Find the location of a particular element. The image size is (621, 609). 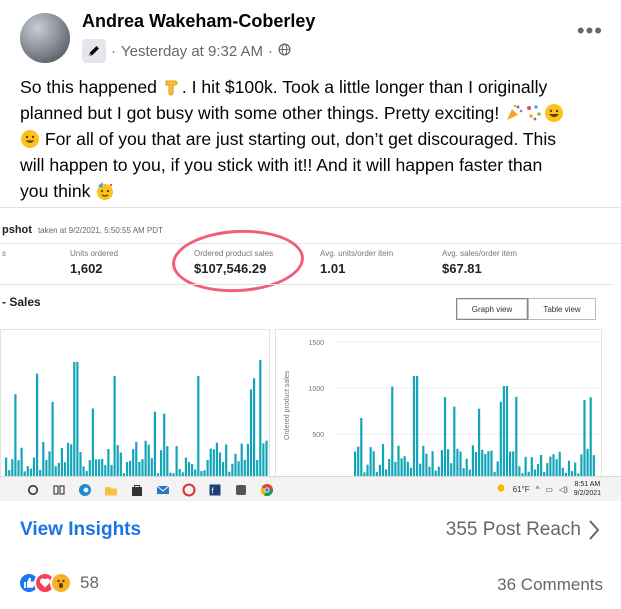

volume-icon: ◁) is located at coordinates (563, 489).